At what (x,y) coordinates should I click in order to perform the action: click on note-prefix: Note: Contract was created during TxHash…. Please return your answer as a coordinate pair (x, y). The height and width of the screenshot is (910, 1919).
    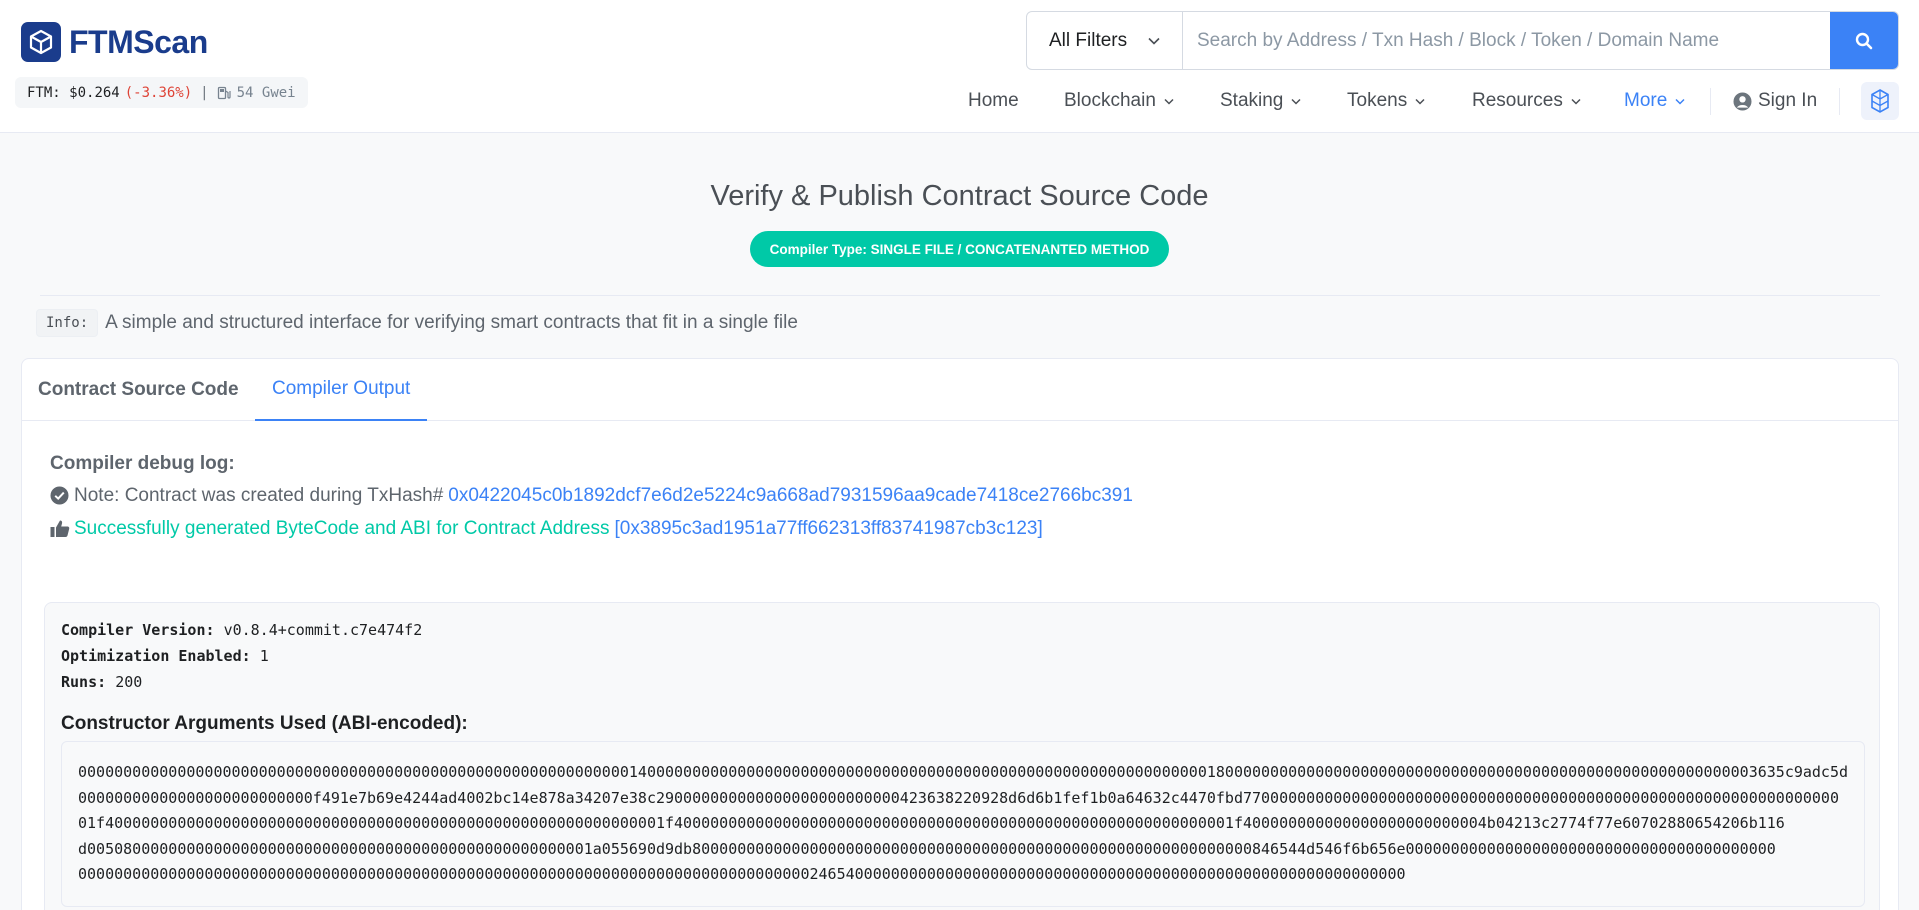
    Looking at the image, I should click on (259, 495).